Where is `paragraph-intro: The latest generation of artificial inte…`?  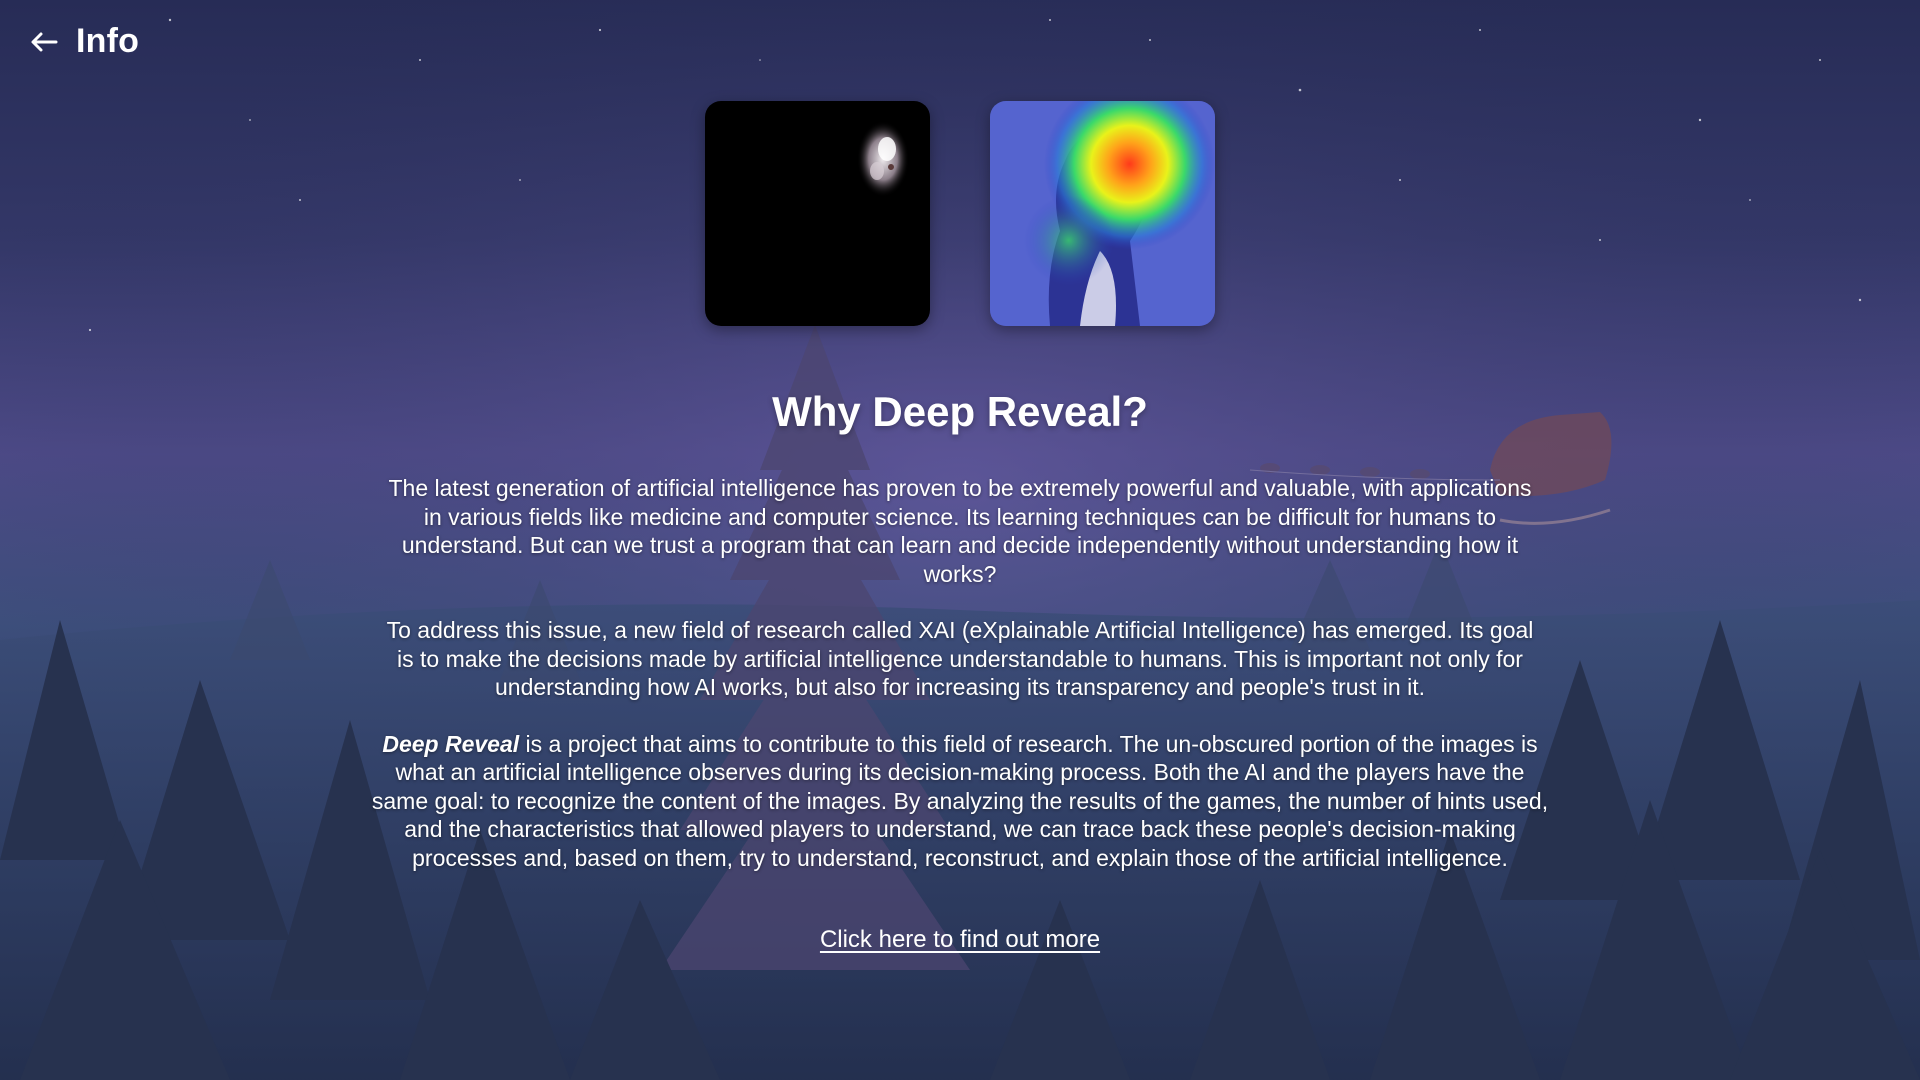
paragraph-intro: The latest generation of artificial inte… is located at coordinates (960, 531).